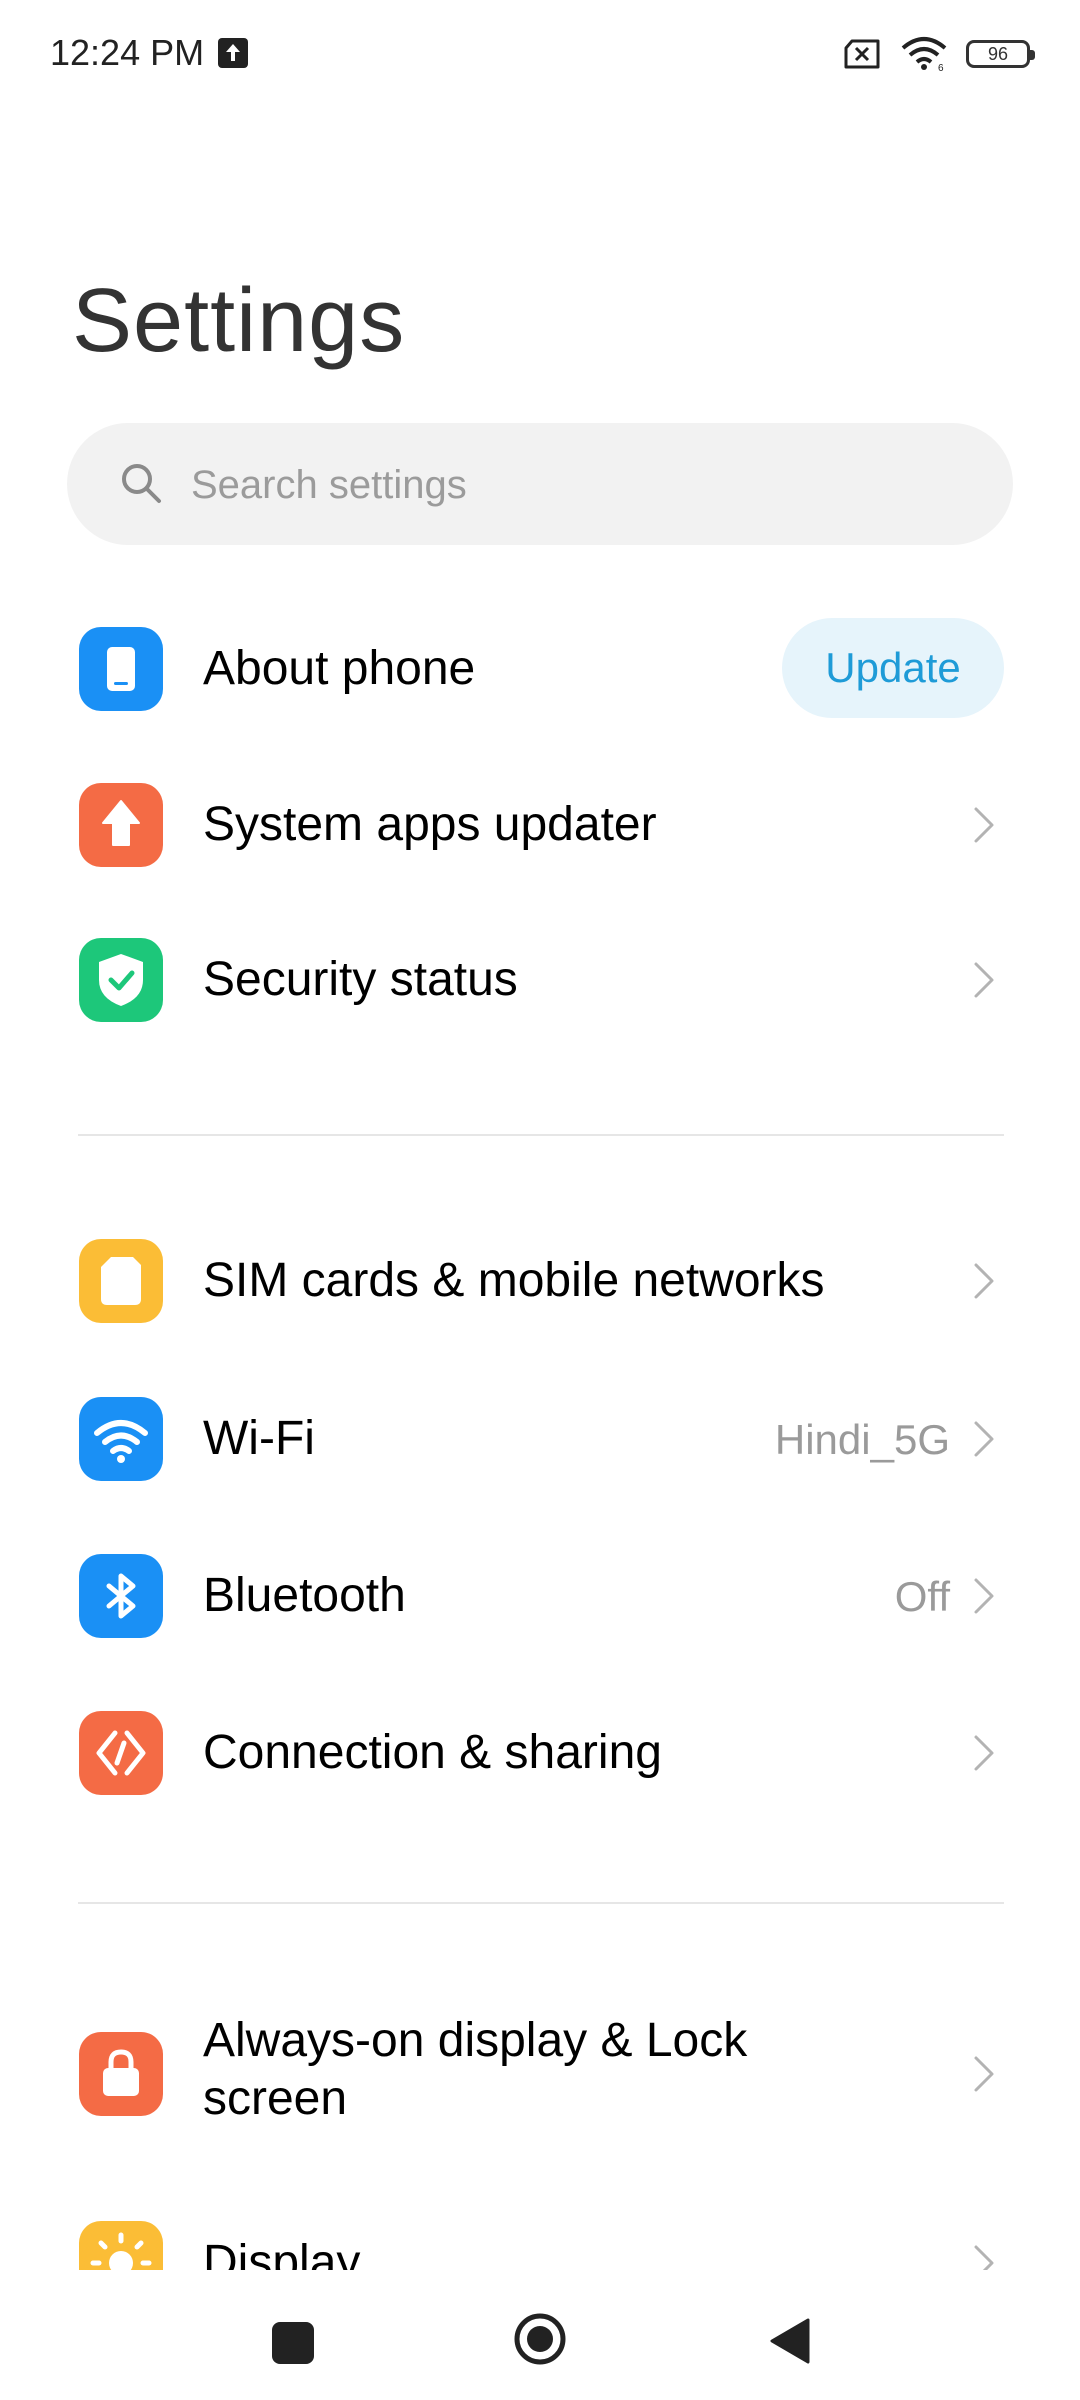  Describe the element at coordinates (789, 2341) in the screenshot. I see `back-button` at that location.